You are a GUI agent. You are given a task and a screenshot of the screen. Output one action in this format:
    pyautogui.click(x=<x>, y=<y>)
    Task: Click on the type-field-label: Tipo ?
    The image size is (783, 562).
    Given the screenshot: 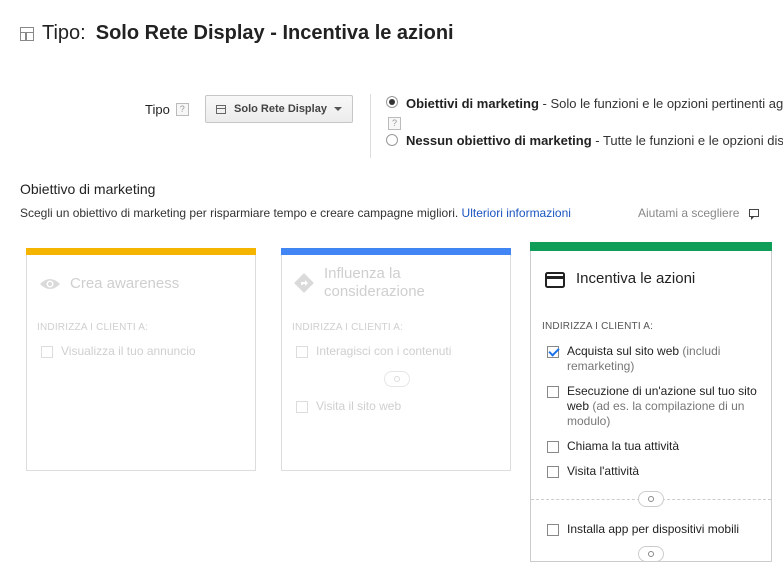 What is the action you would take?
    pyautogui.click(x=167, y=109)
    